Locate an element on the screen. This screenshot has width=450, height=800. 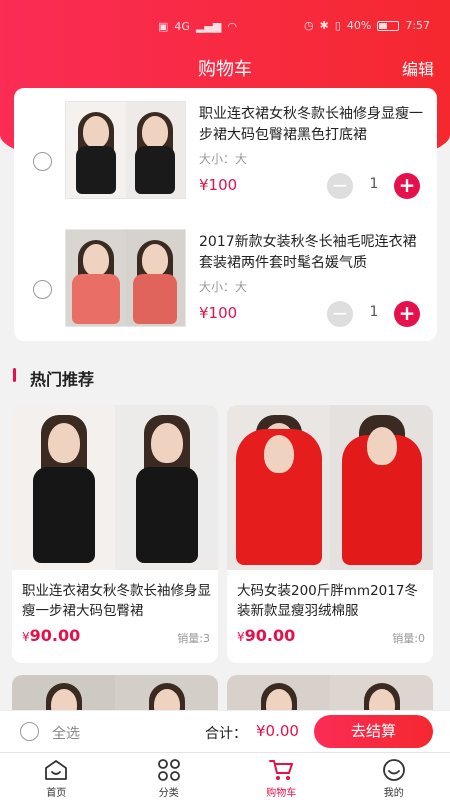
tab-bar: 首页 分类 购物车 我的 is located at coordinates (225, 776).